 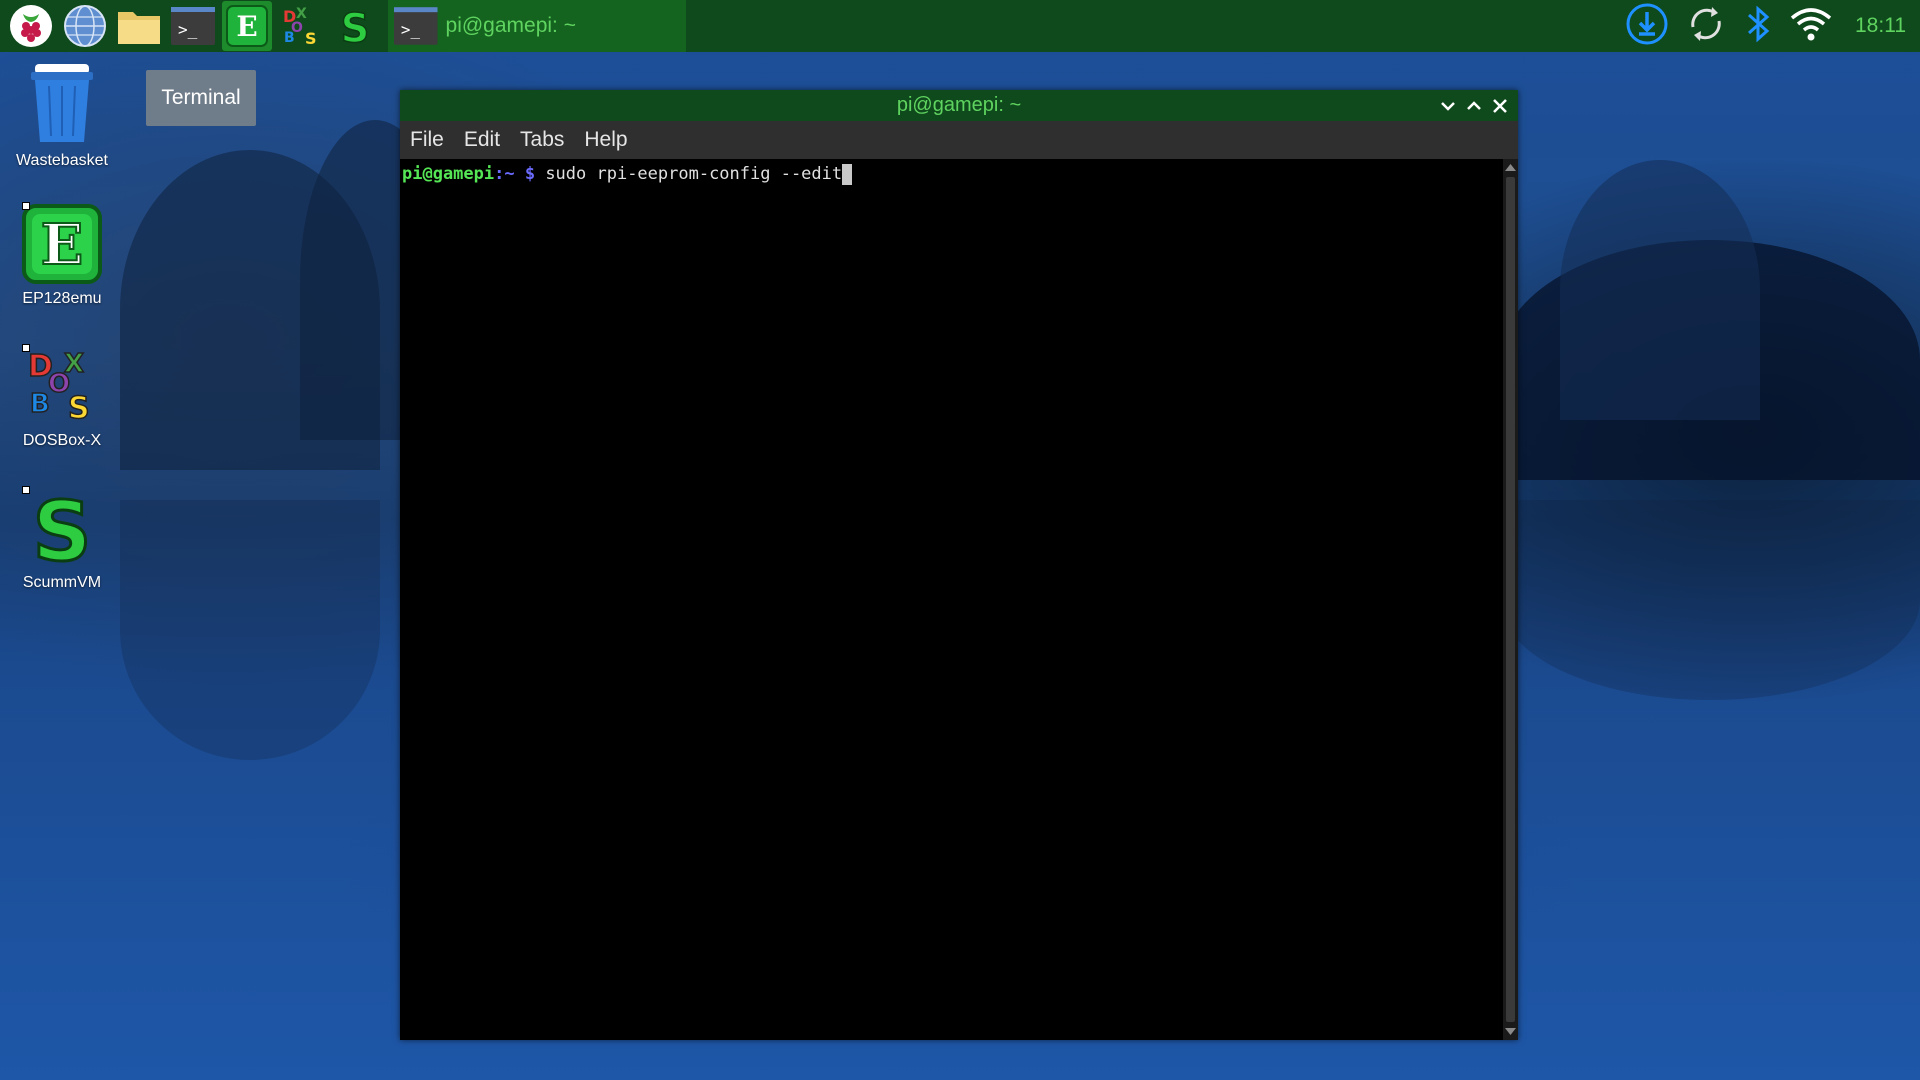 I want to click on raspberry-icon, so click(x=31, y=26).